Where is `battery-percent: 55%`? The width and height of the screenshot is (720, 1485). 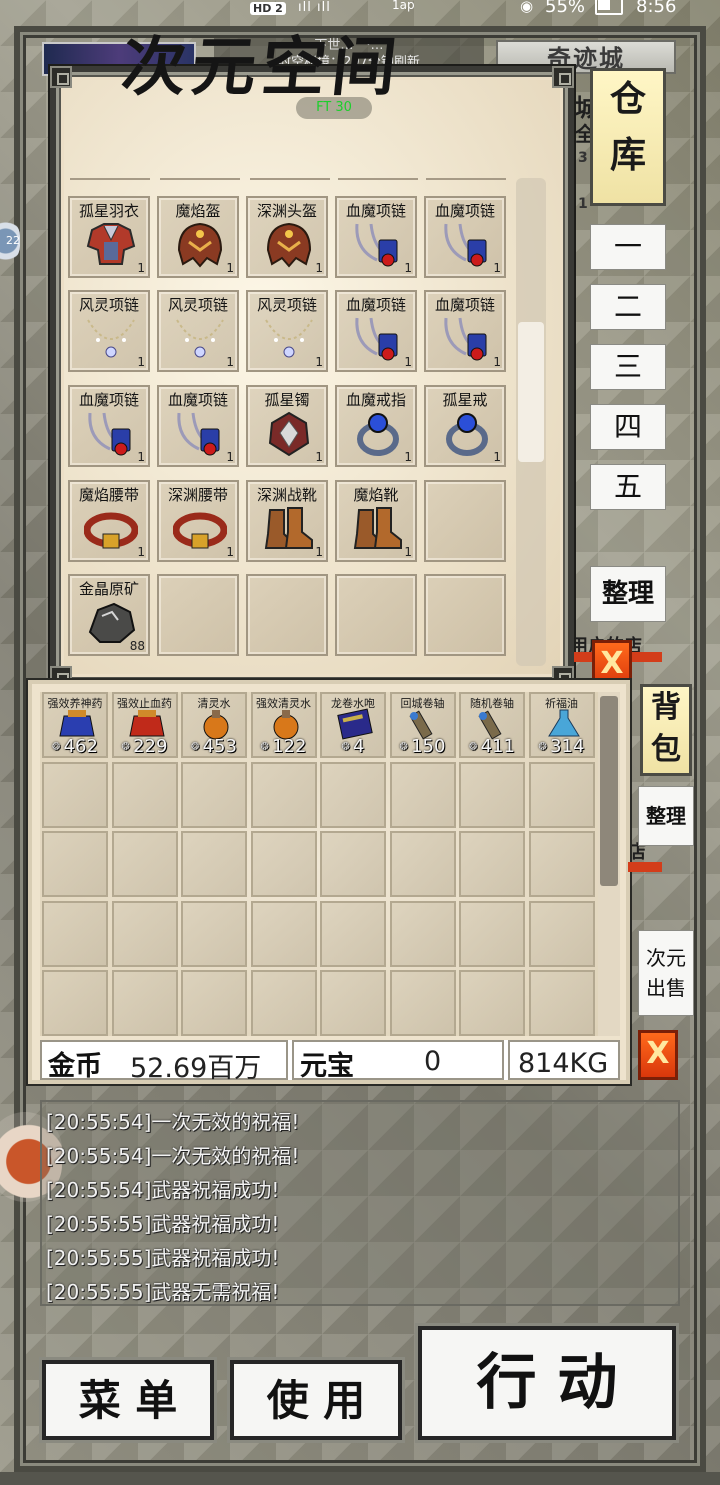
battery-percent: 55% is located at coordinates (565, 8).